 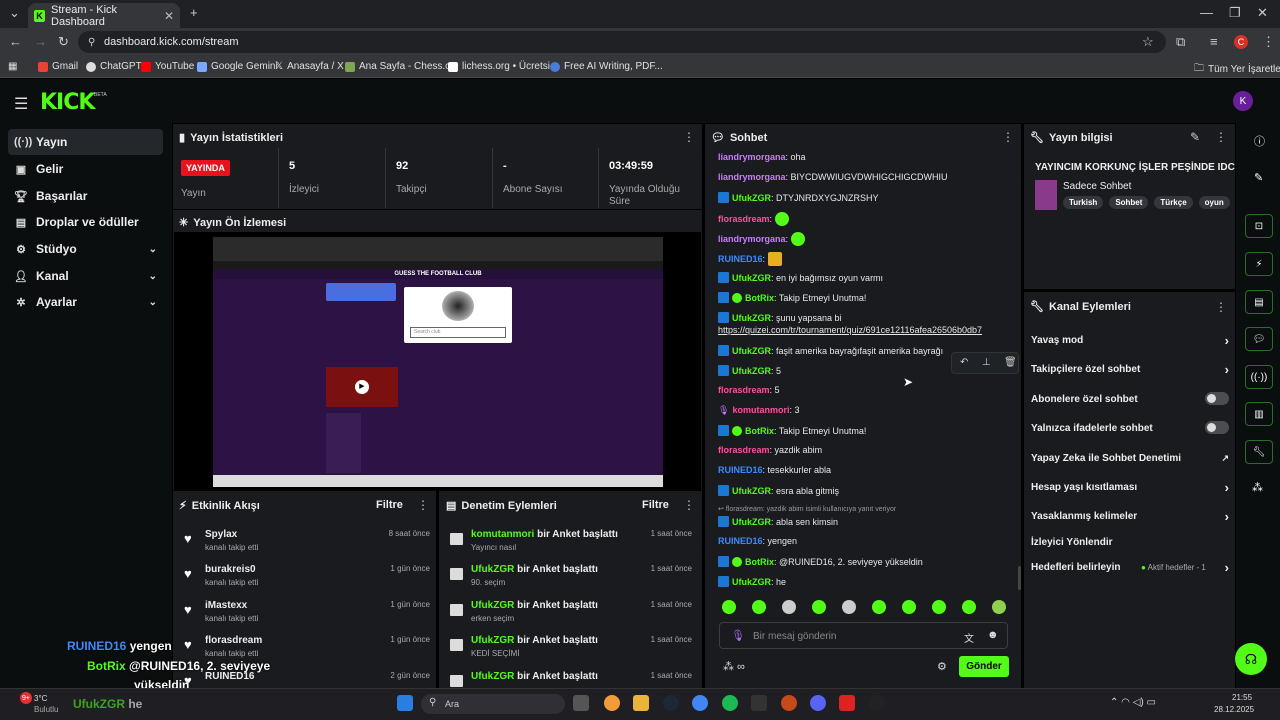 I want to click on discord-icon, so click(x=818, y=703).